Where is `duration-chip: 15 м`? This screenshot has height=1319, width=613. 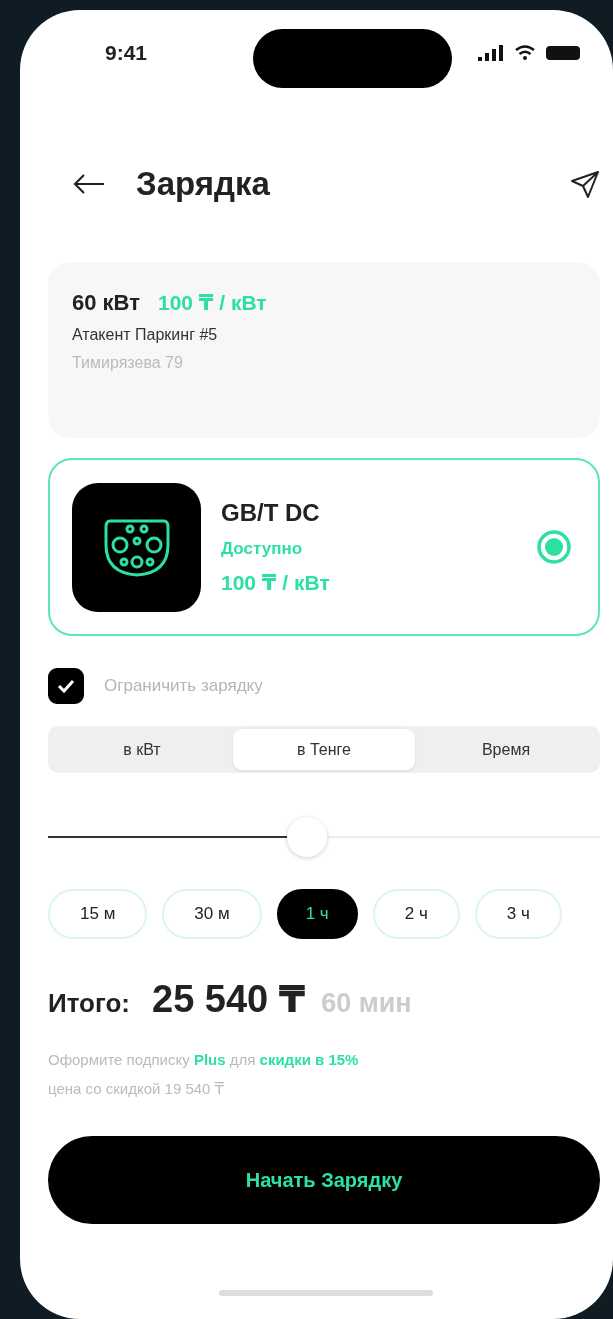 duration-chip: 15 м is located at coordinates (98, 914).